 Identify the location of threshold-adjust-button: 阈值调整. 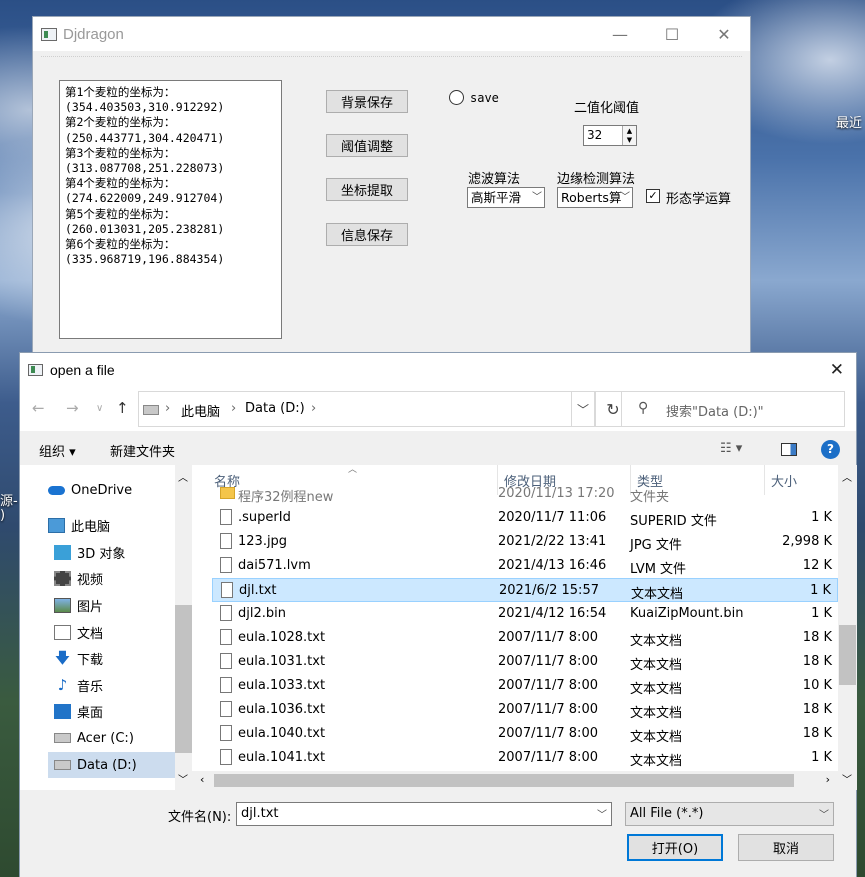
(367, 145).